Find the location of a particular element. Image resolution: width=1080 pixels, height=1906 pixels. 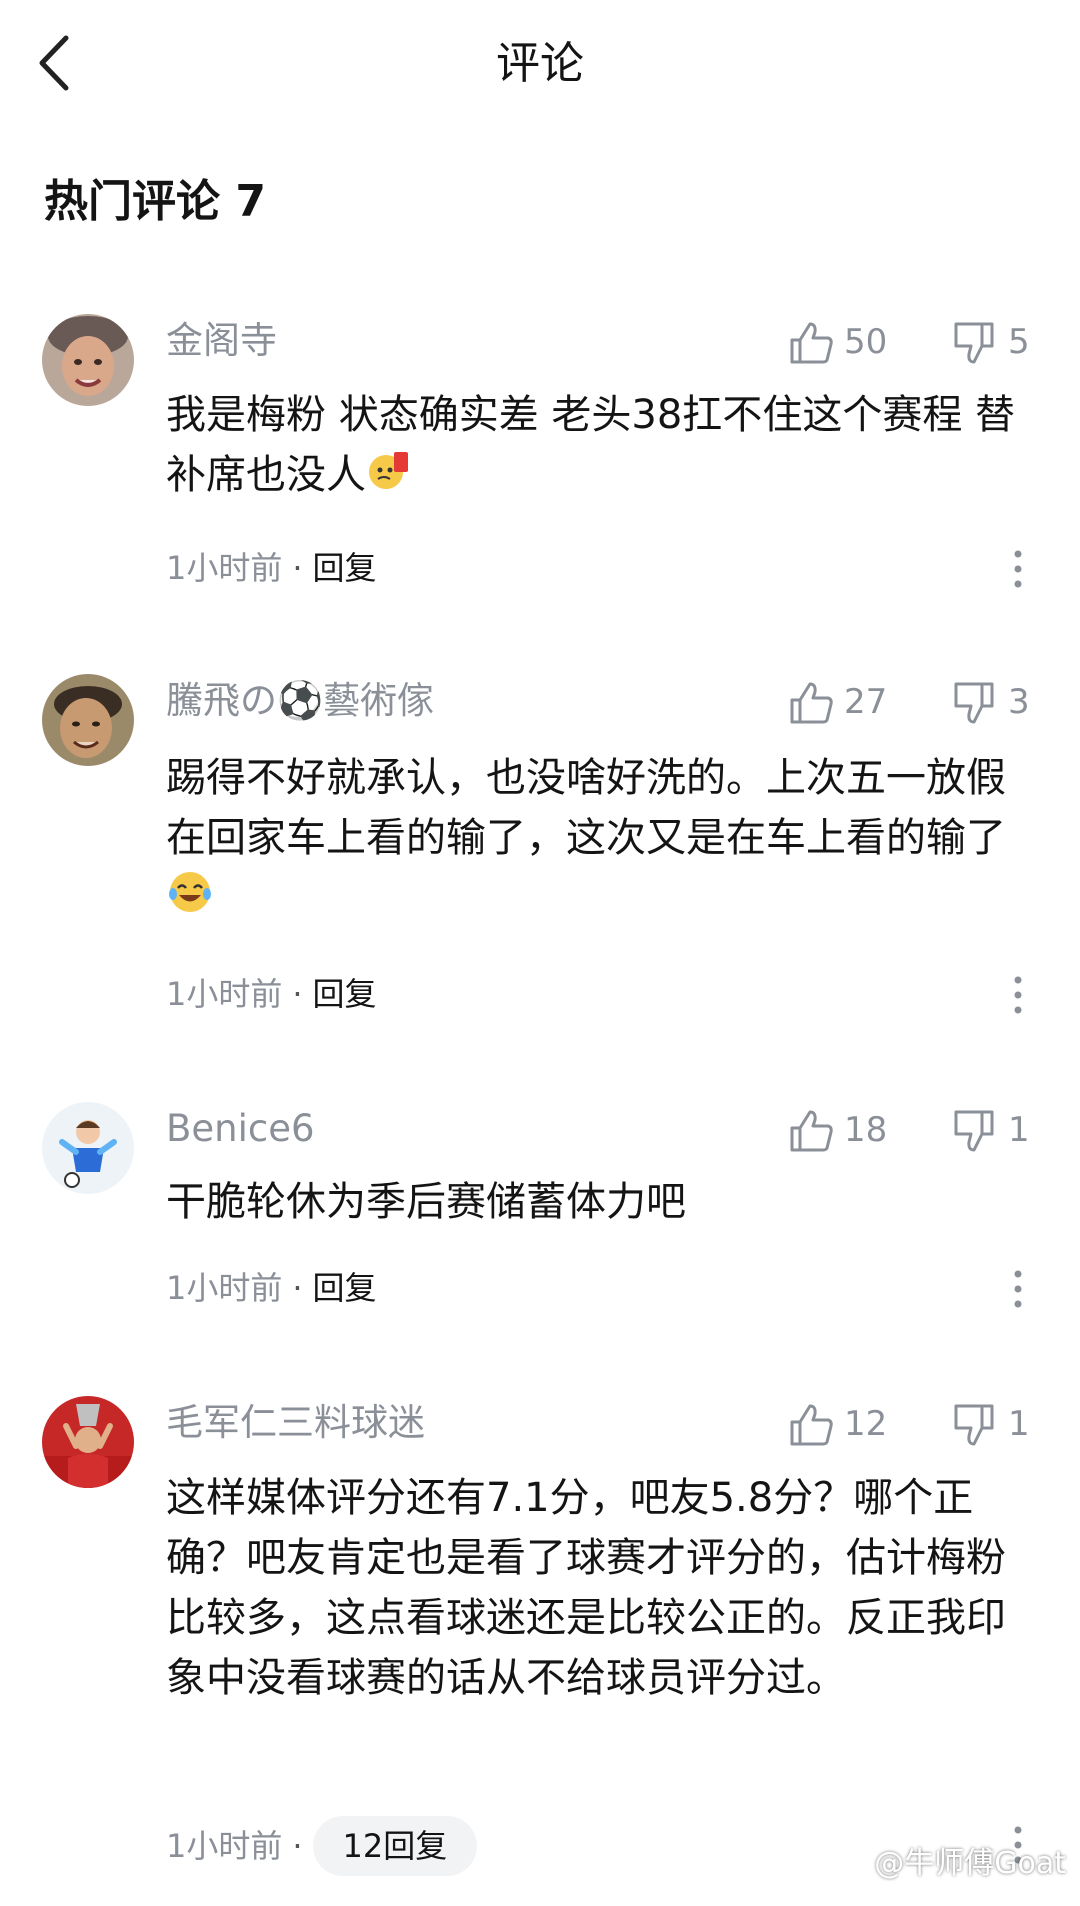

section-title: 热门评论 7 is located at coordinates (155, 201).